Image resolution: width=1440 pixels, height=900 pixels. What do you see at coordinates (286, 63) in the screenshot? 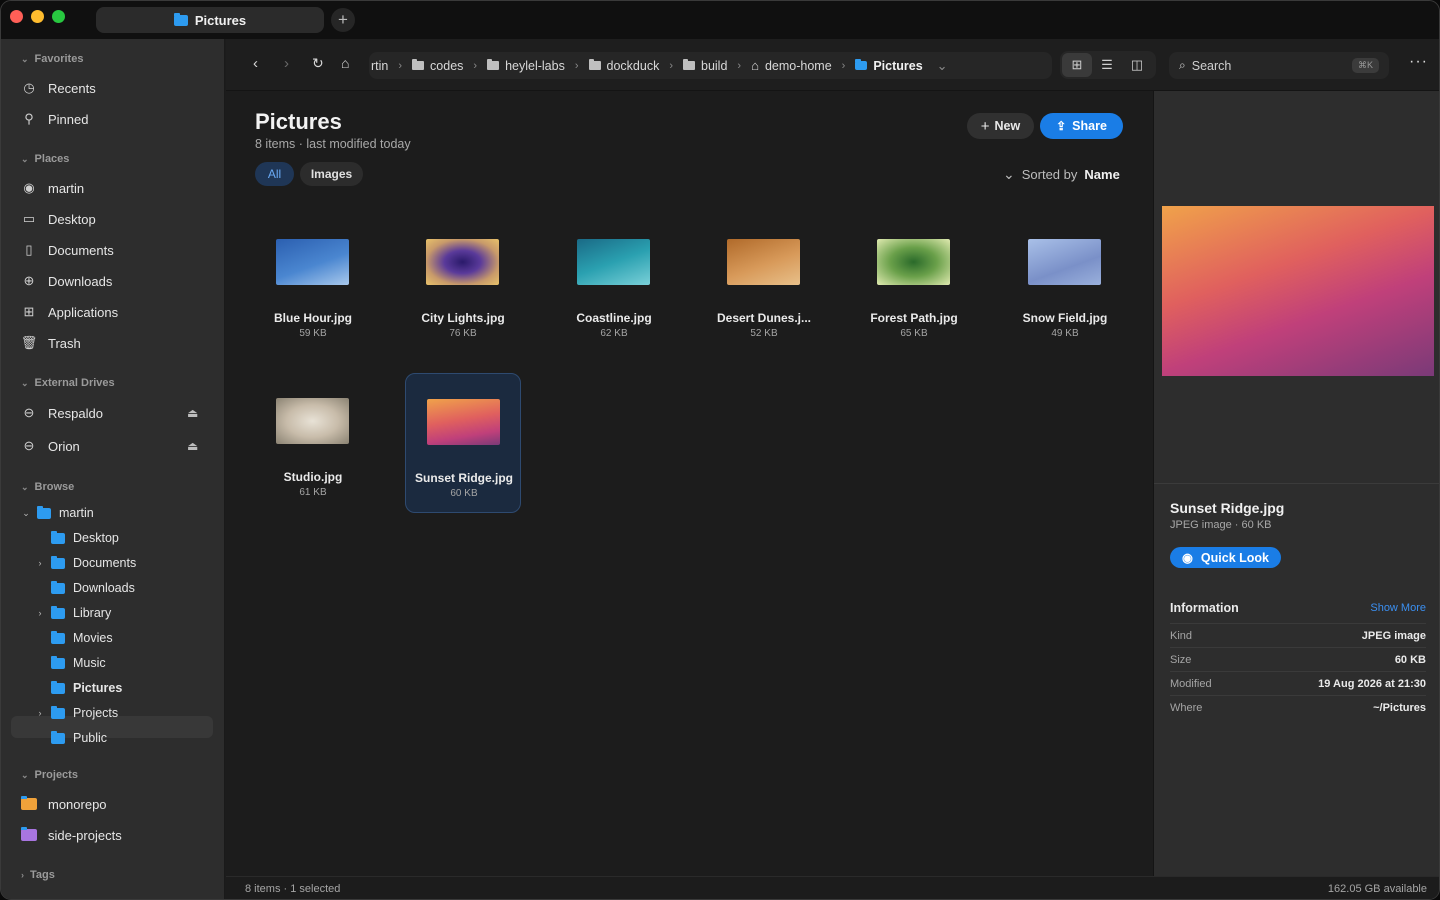
I see `forward-icon: ›` at bounding box center [286, 63].